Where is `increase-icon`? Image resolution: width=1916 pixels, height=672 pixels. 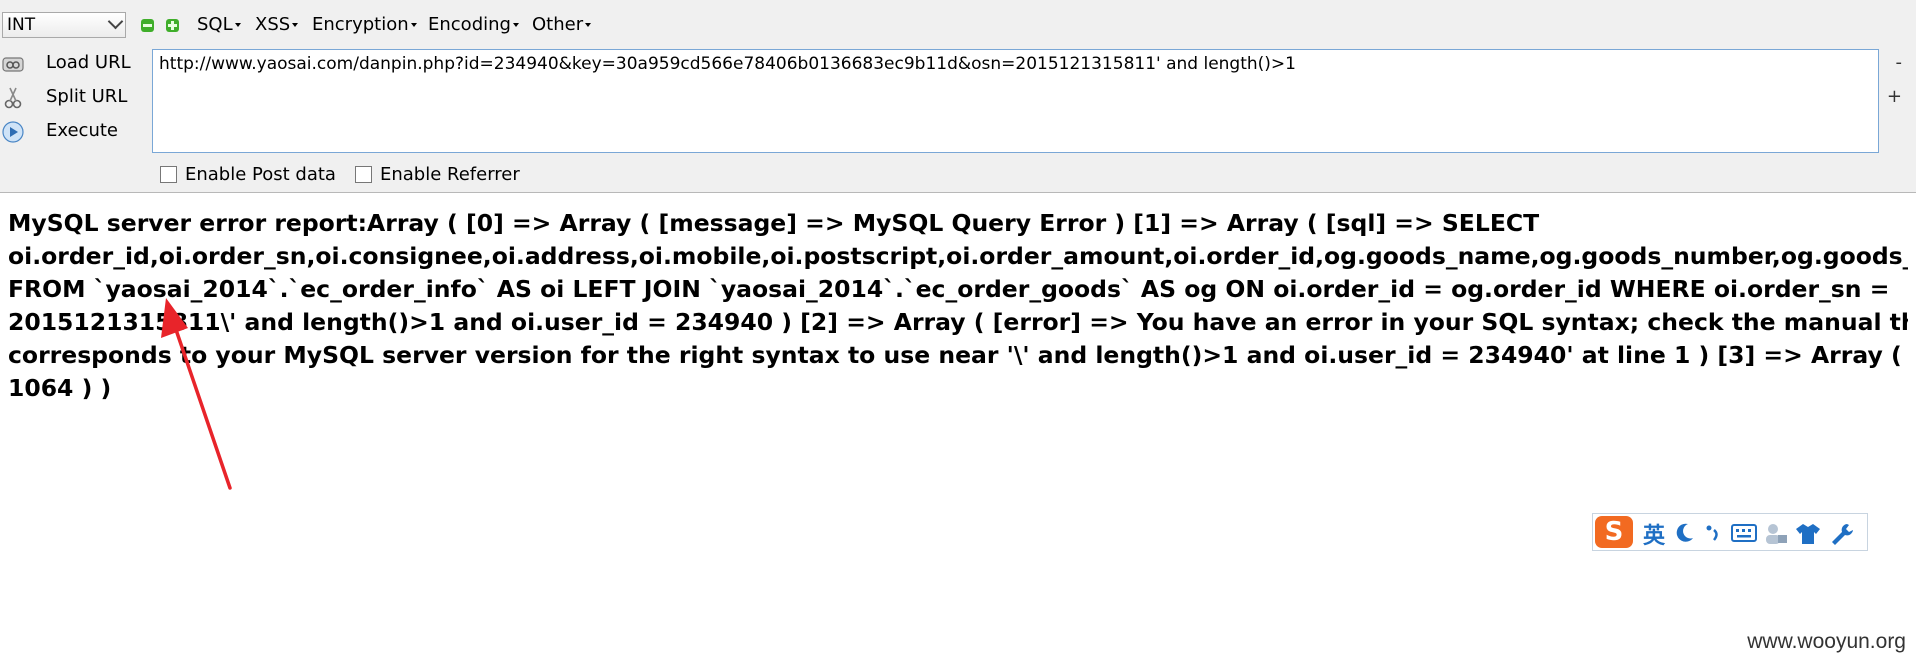 increase-icon is located at coordinates (172, 25).